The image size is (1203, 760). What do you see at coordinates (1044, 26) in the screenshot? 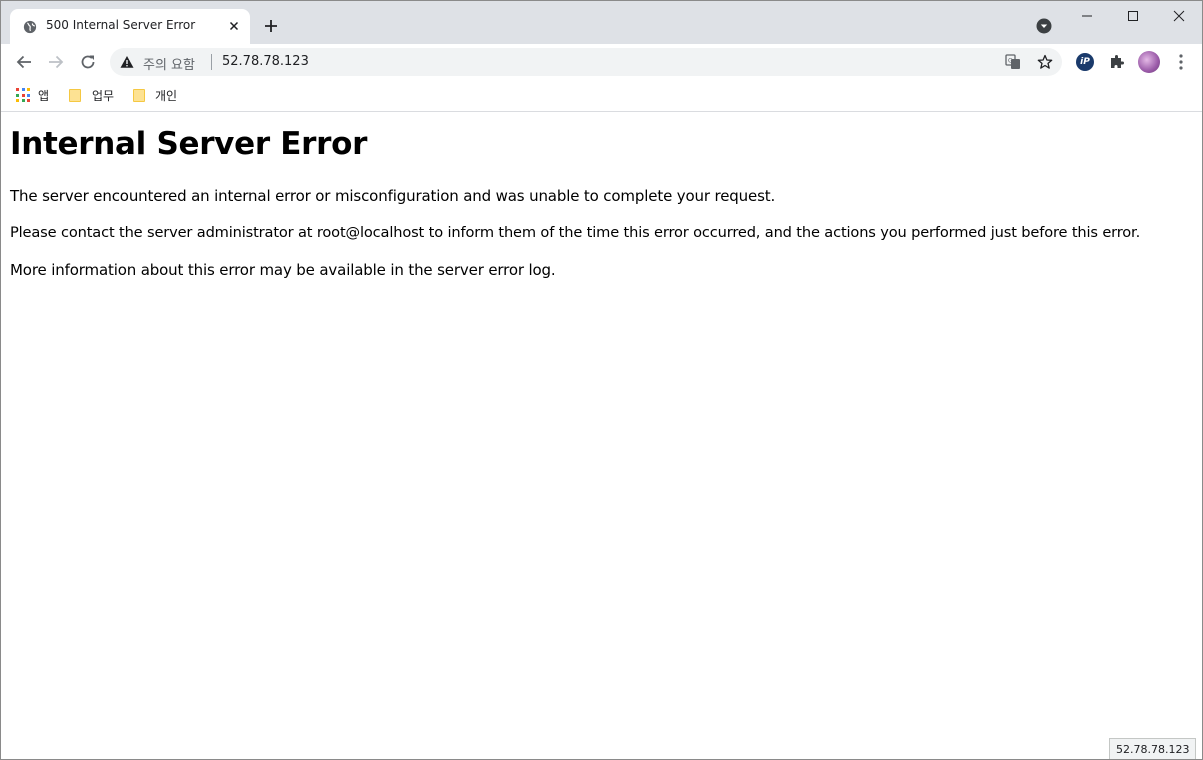
I see `tab-search-button` at bounding box center [1044, 26].